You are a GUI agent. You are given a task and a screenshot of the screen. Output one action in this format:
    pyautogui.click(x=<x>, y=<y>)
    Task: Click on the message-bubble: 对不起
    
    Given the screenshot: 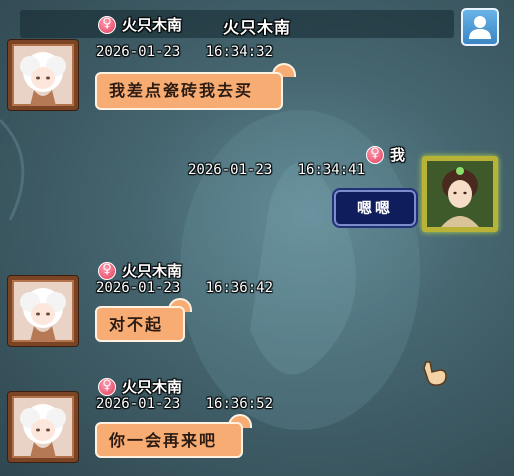 What is the action you would take?
    pyautogui.click(x=140, y=324)
    